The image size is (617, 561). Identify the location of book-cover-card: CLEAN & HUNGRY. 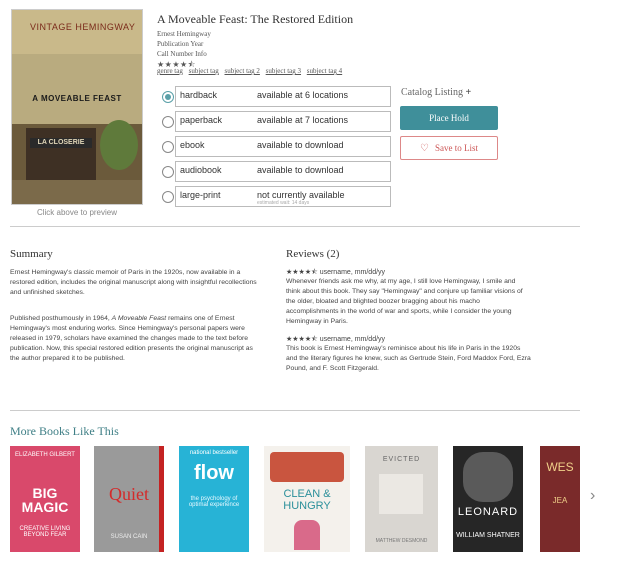
(307, 499).